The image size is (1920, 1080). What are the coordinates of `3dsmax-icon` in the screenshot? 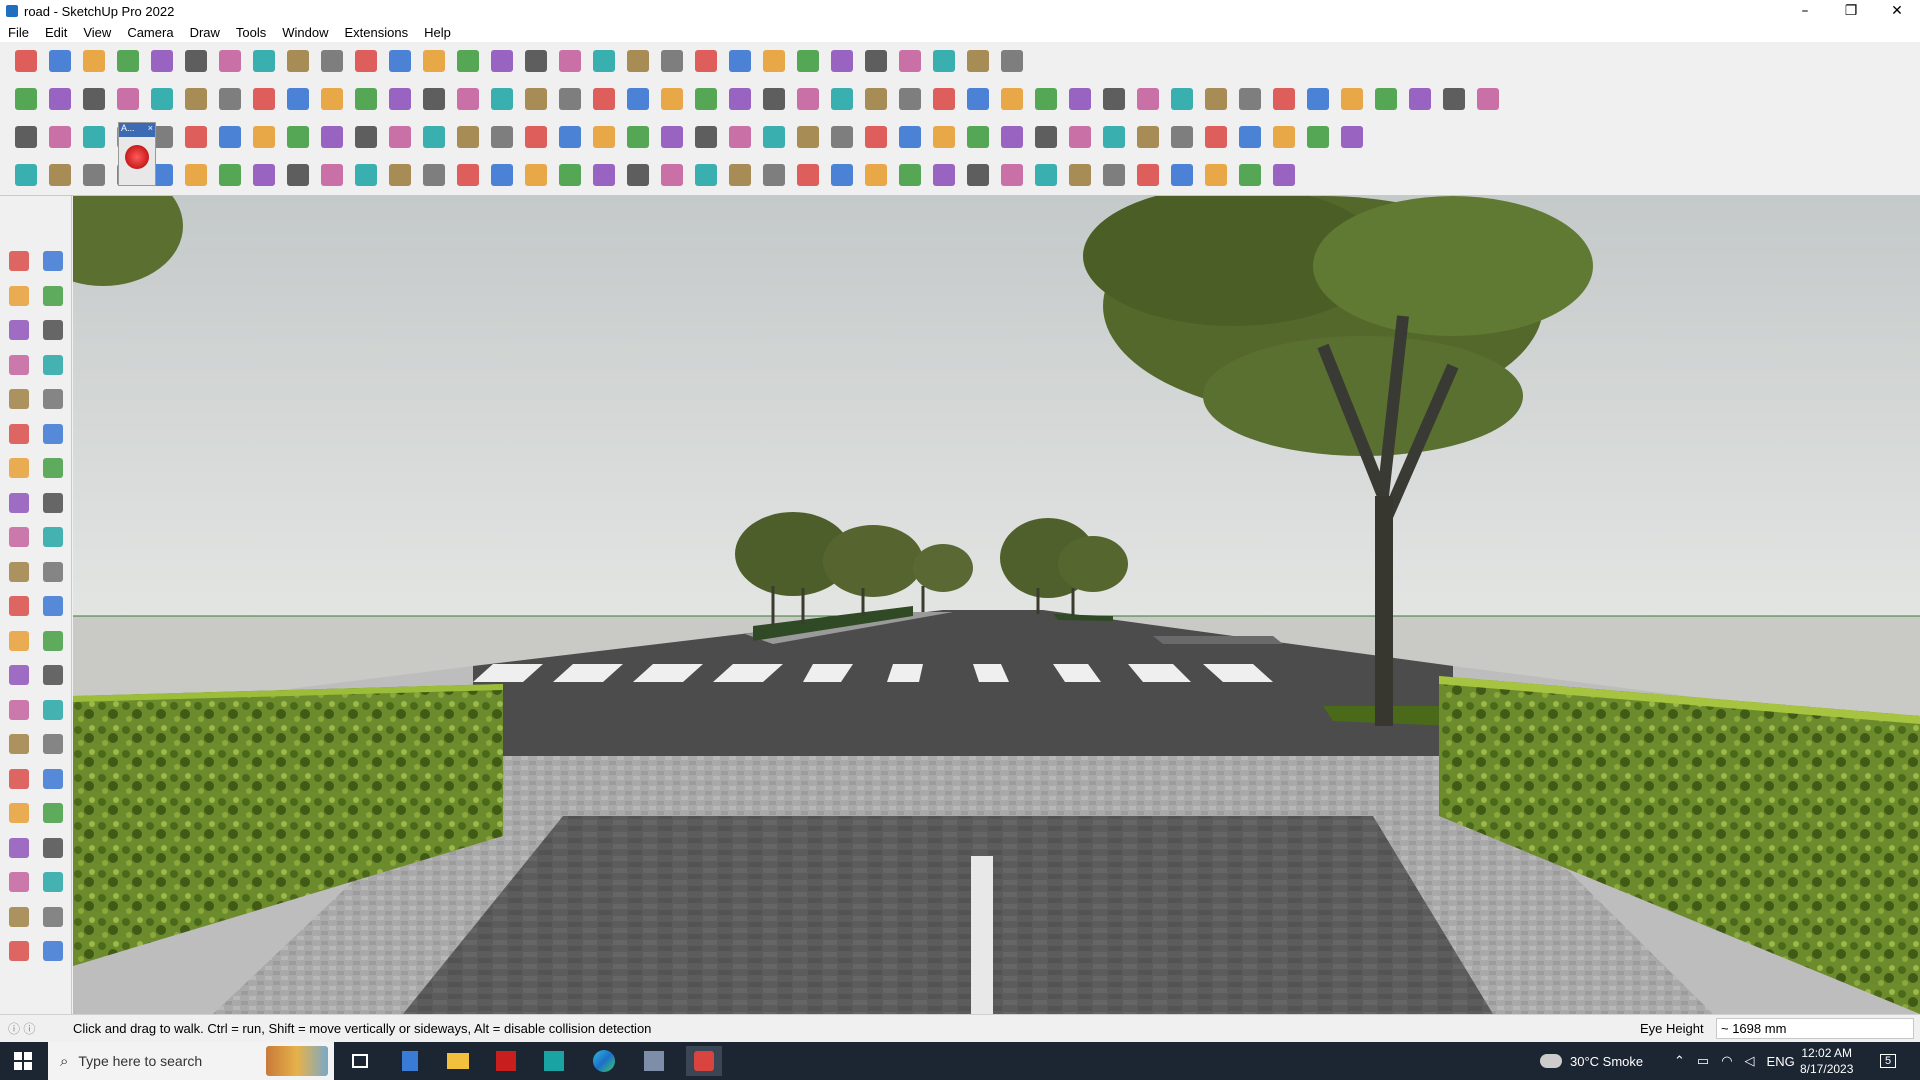 It's located at (554, 1061).